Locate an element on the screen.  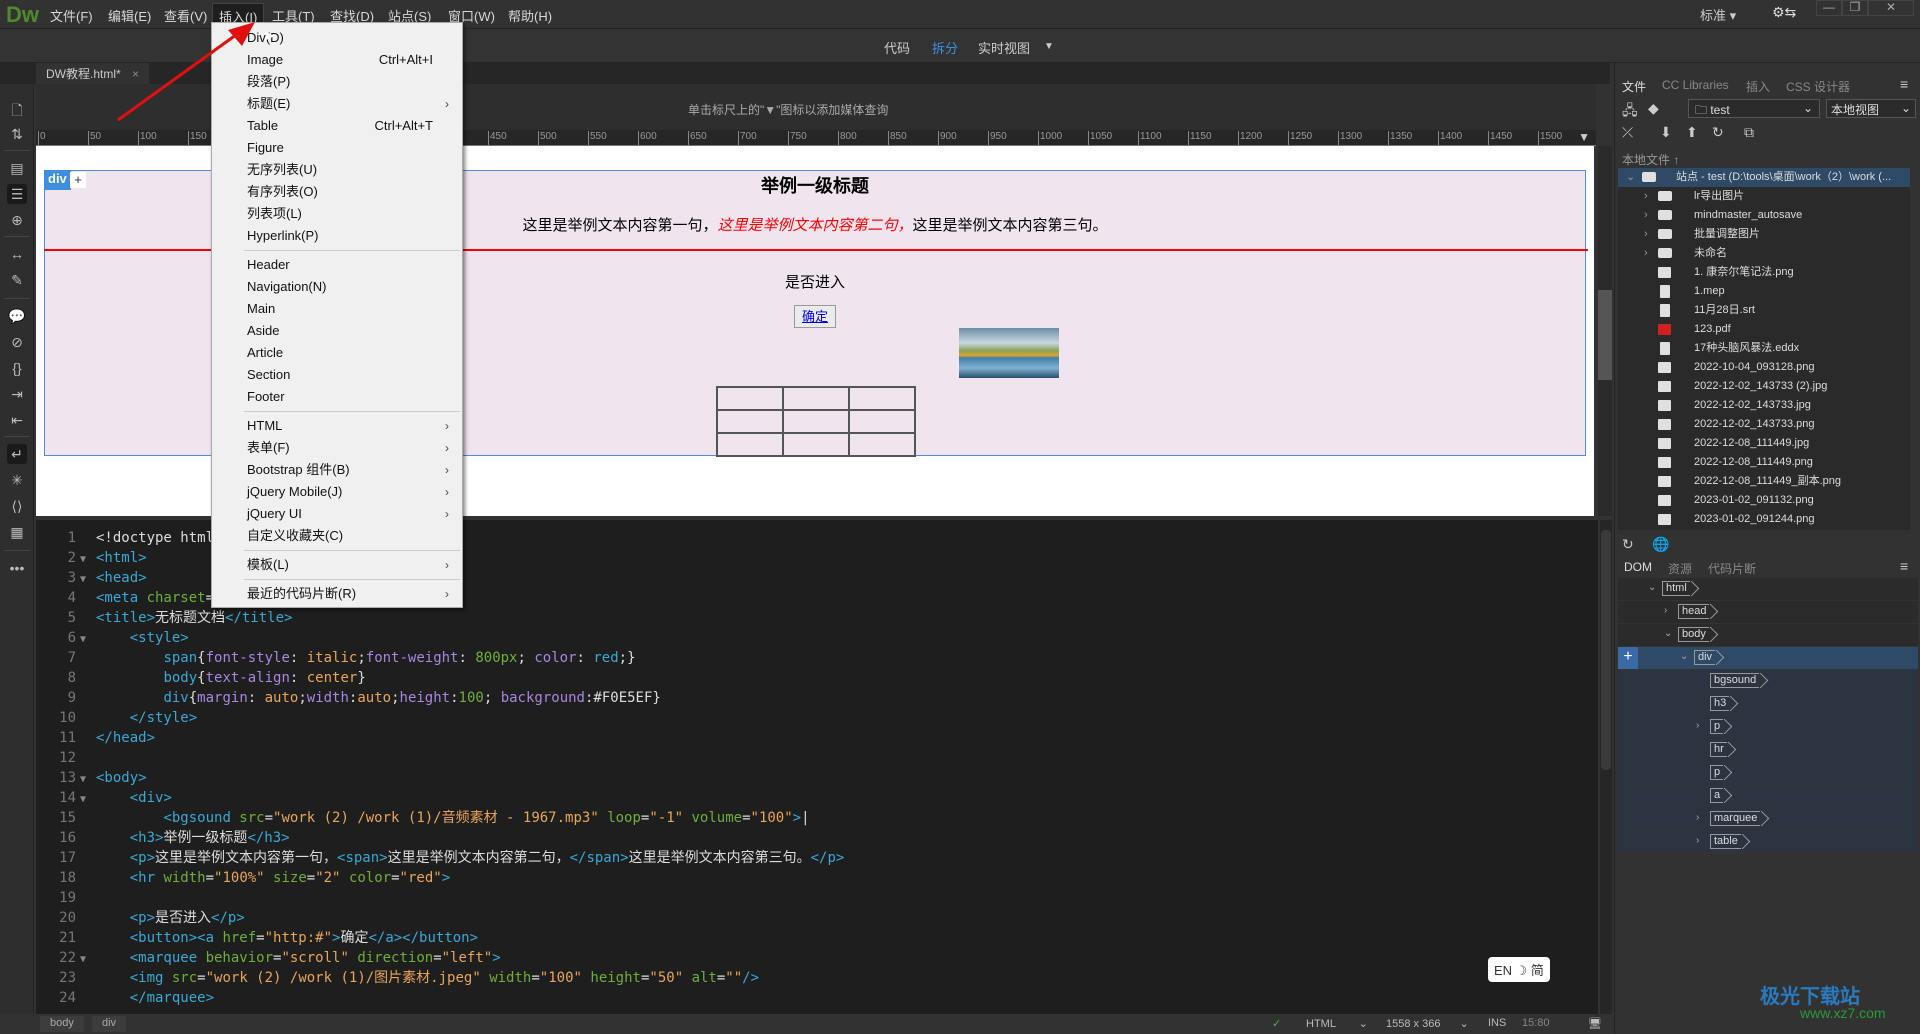
file-item: 2023-01-02_091132.png is located at coordinates (1764, 500).